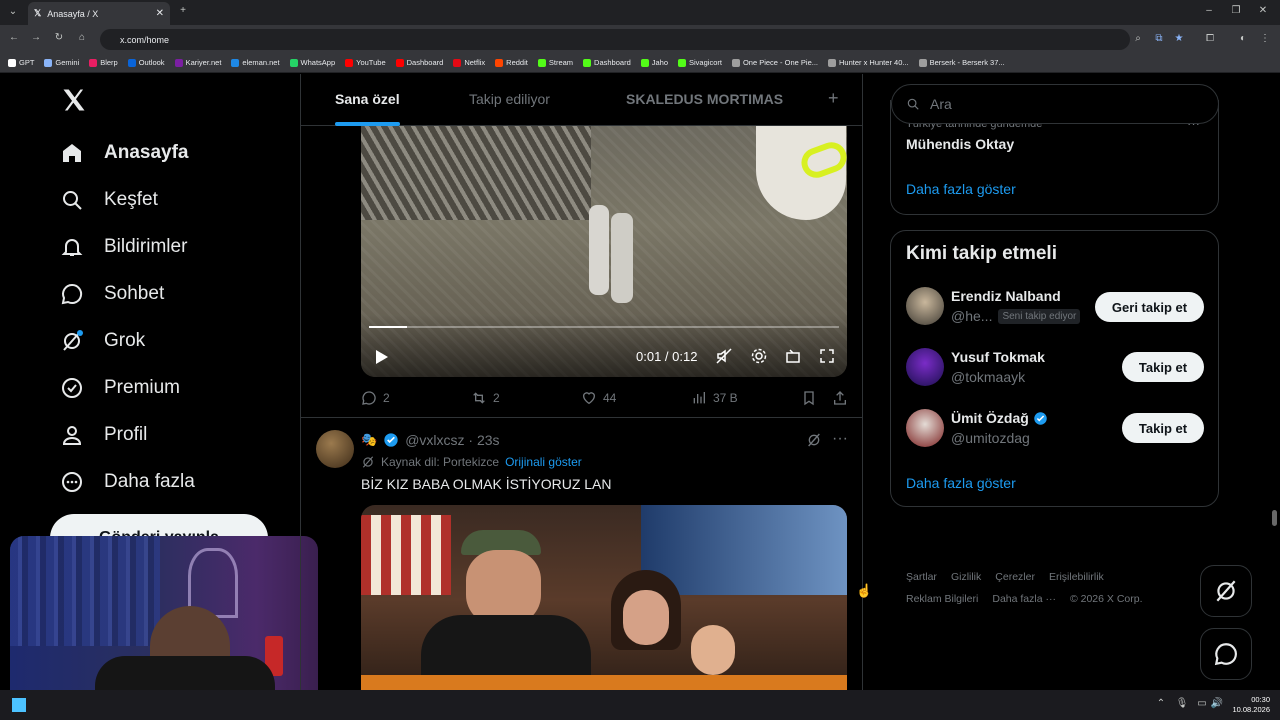 This screenshot has width=1280, height=720. Describe the element at coordinates (604, 597) in the screenshot. I see `post-media-image` at that location.